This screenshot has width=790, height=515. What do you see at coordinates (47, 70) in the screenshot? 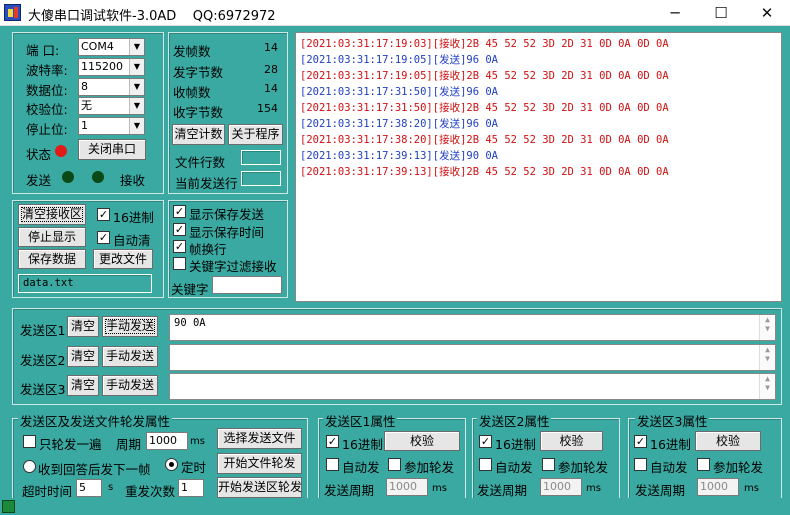
I see `baud-label: 波特率:` at bounding box center [47, 70].